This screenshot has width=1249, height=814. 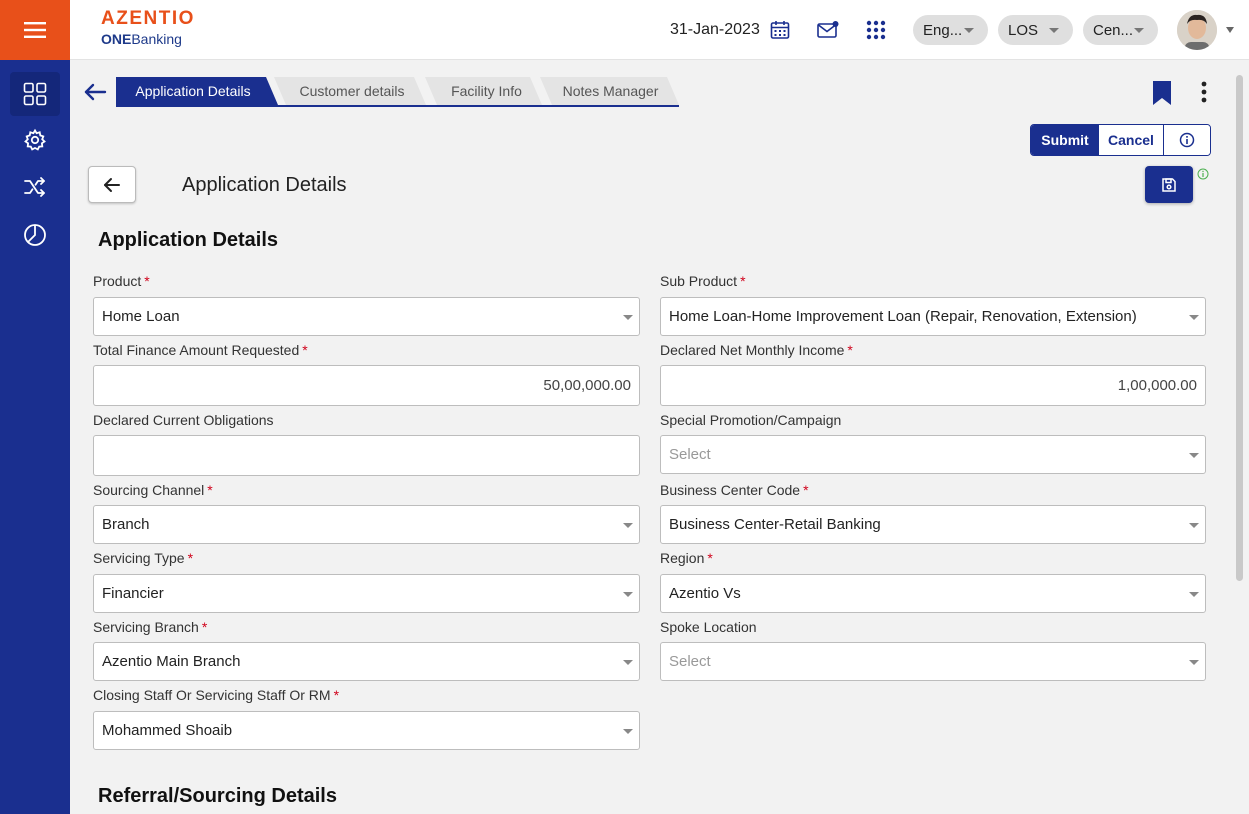 What do you see at coordinates (734, 490) in the screenshot?
I see `business-center-label: Business Center Code *` at bounding box center [734, 490].